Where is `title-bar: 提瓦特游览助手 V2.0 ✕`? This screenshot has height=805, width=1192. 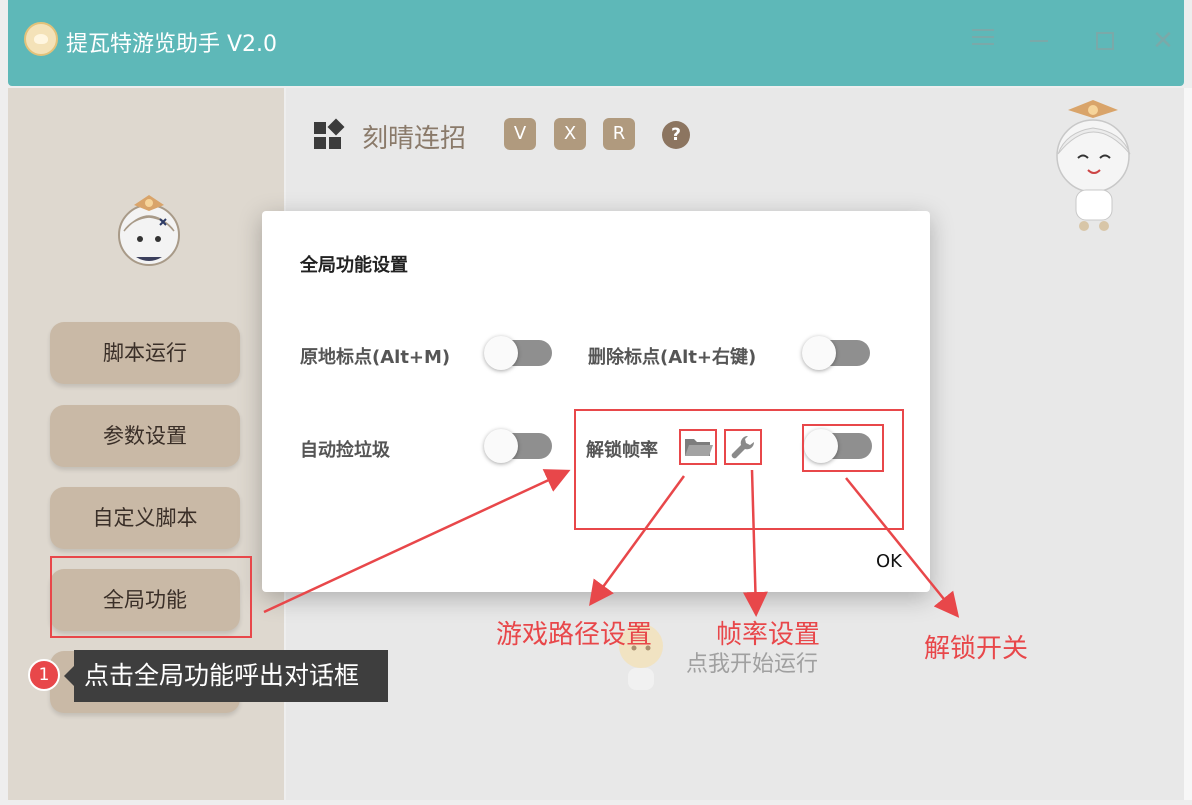
title-bar: 提瓦特游览助手 V2.0 ✕ is located at coordinates (596, 43).